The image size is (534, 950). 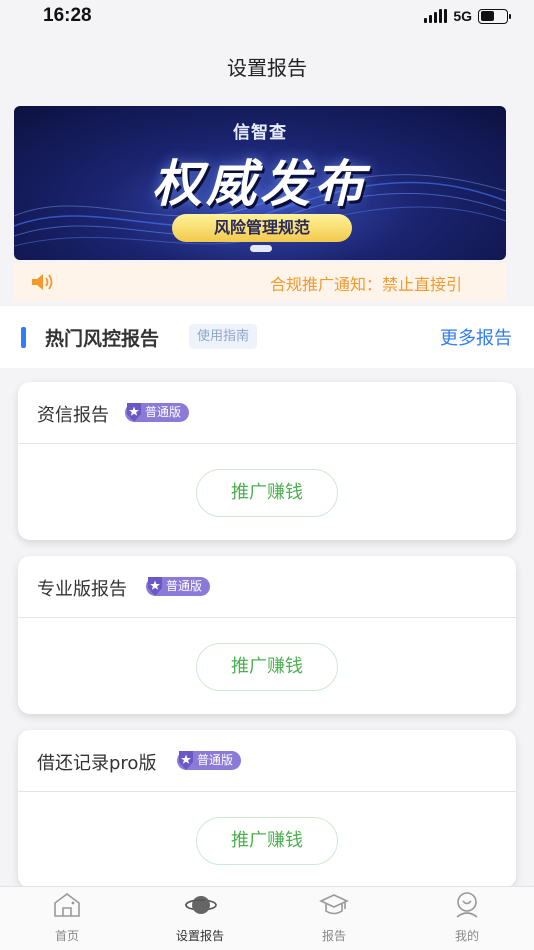 I want to click on promo-banner: 信智查 权威发布 风险管理规范, so click(x=260, y=183).